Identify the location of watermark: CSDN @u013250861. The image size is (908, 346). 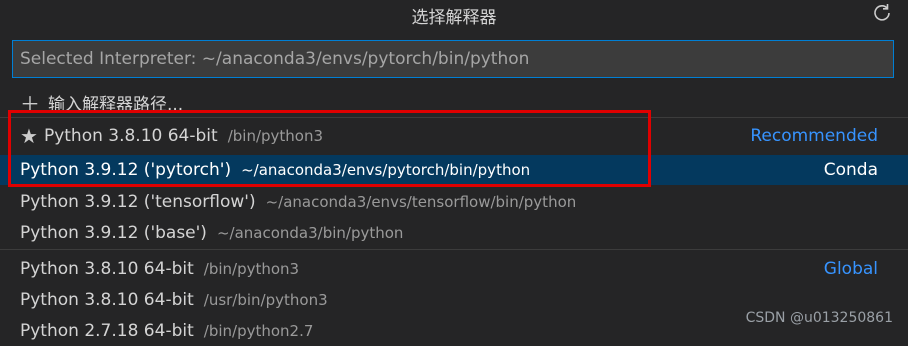
(819, 318).